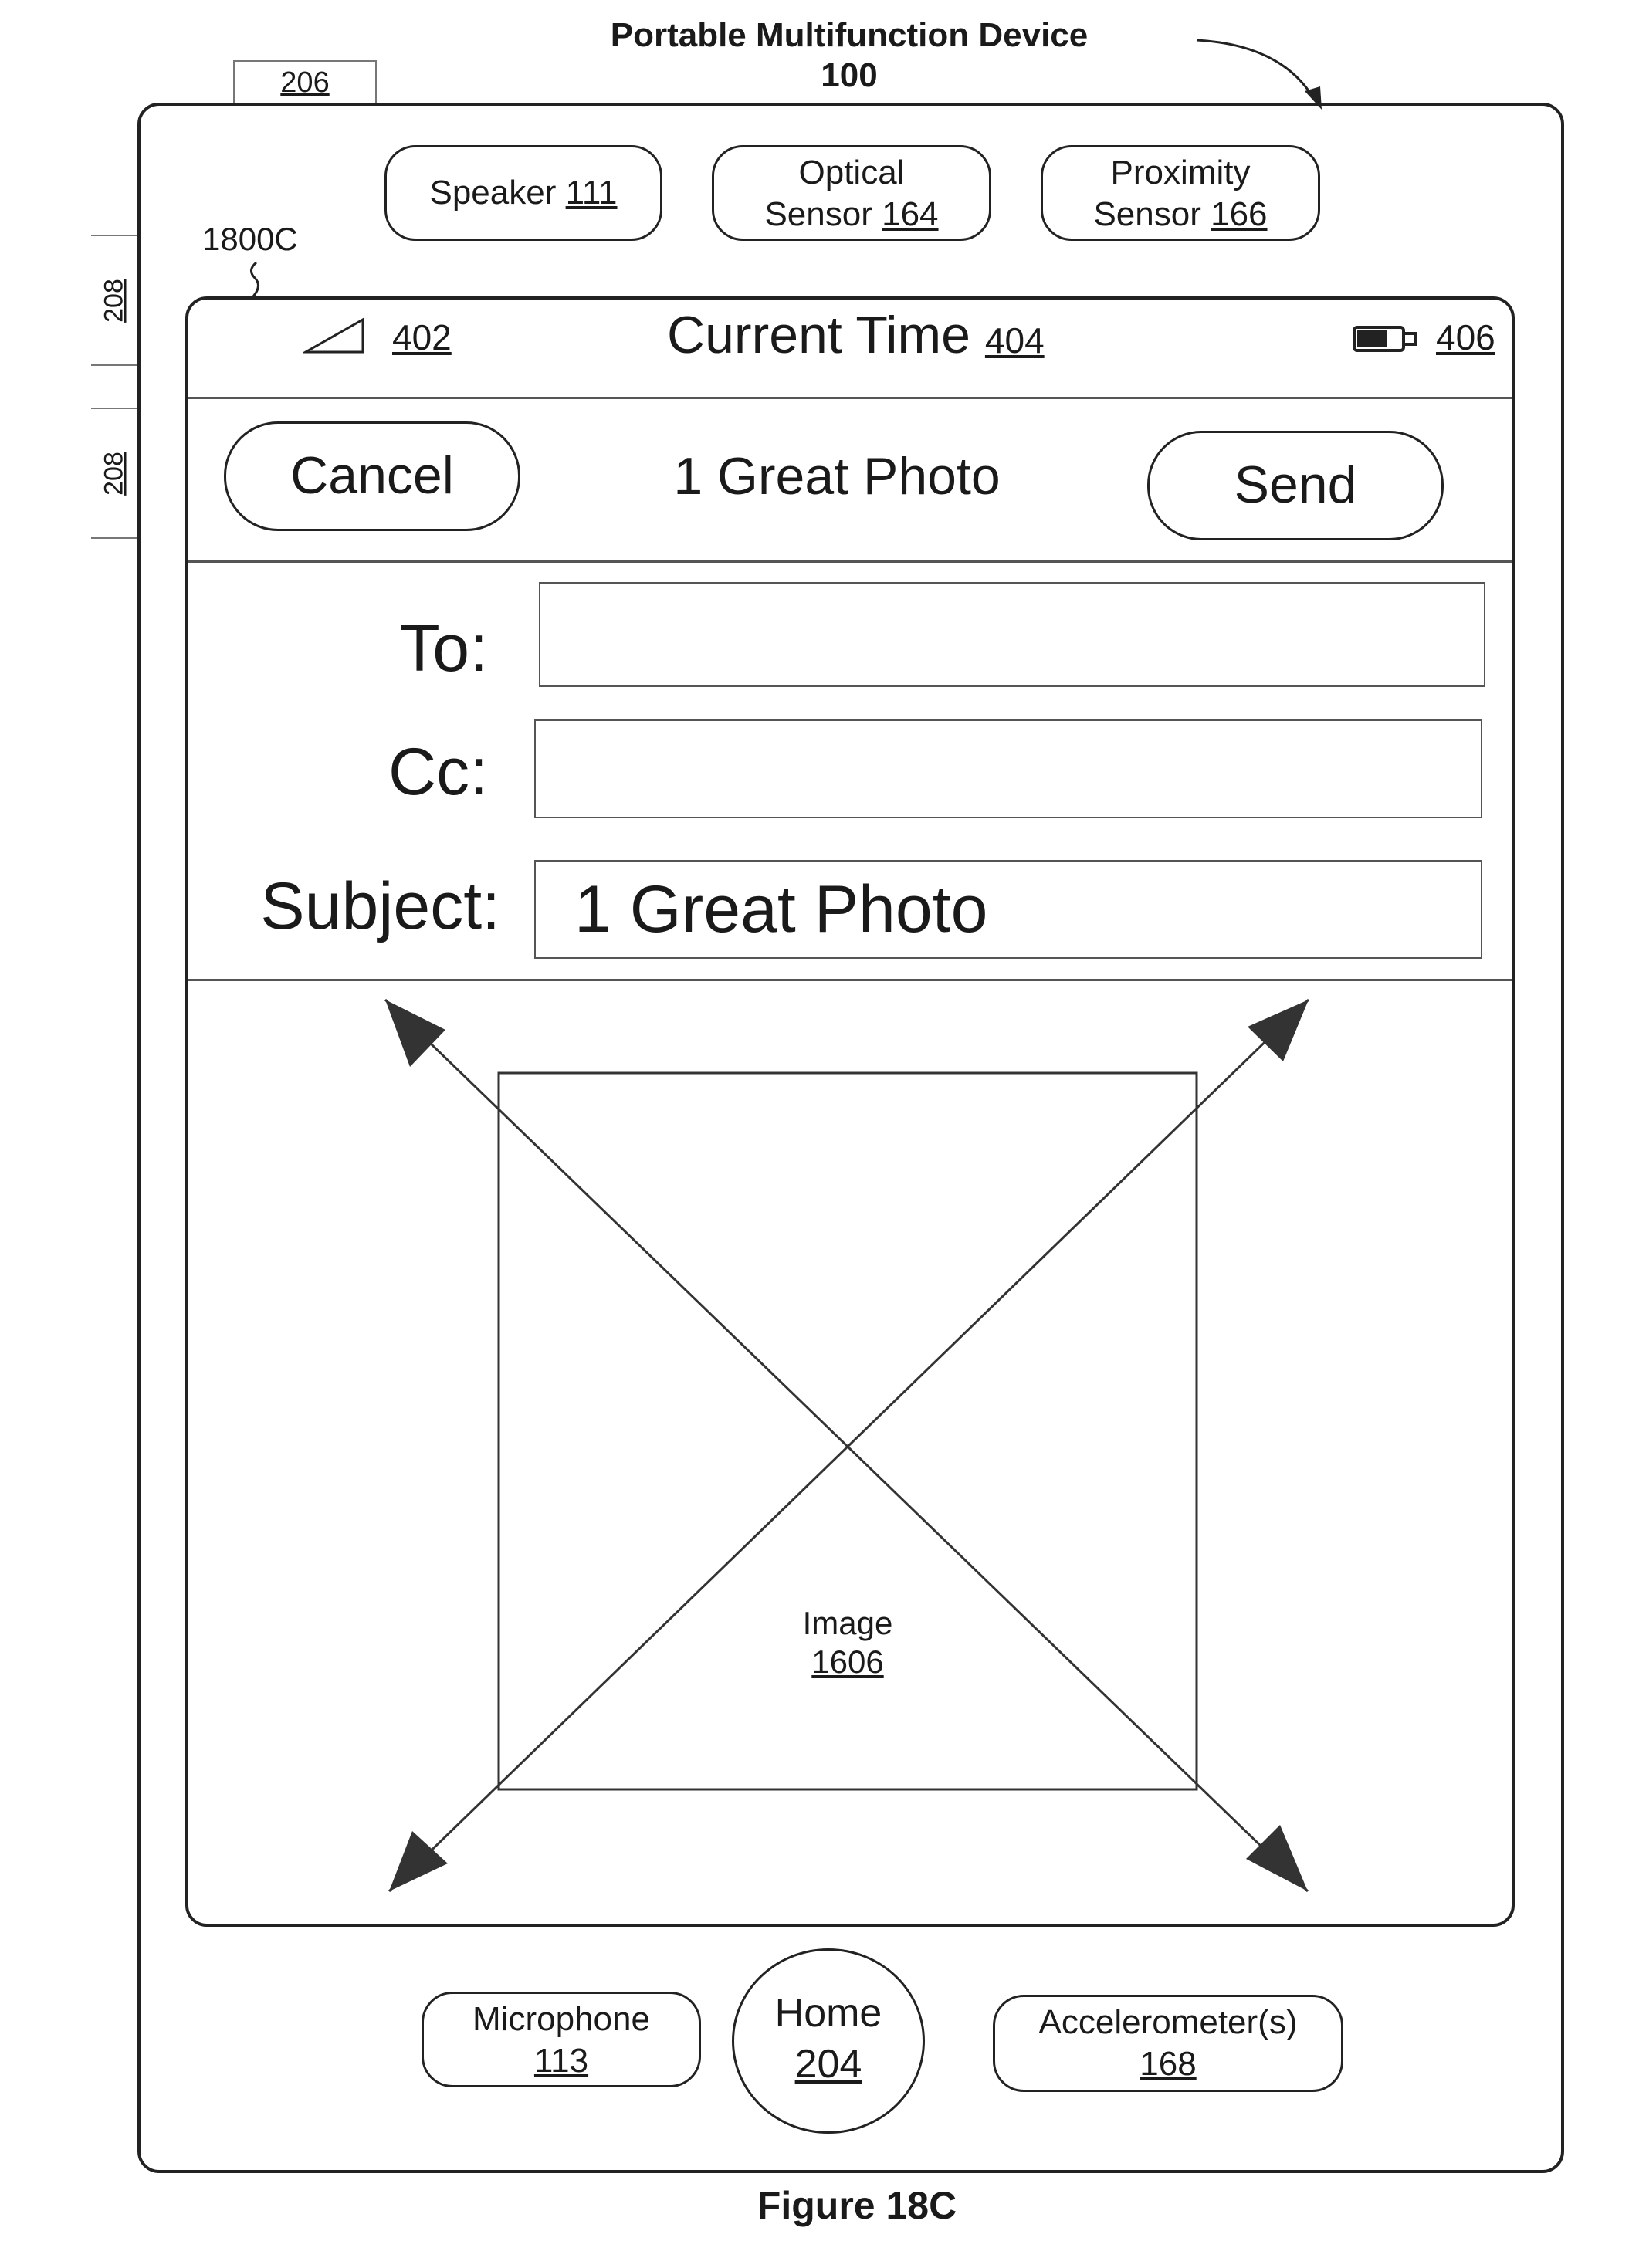  I want to click on figure-title: Portable Multifunction Device 100, so click(850, 55).